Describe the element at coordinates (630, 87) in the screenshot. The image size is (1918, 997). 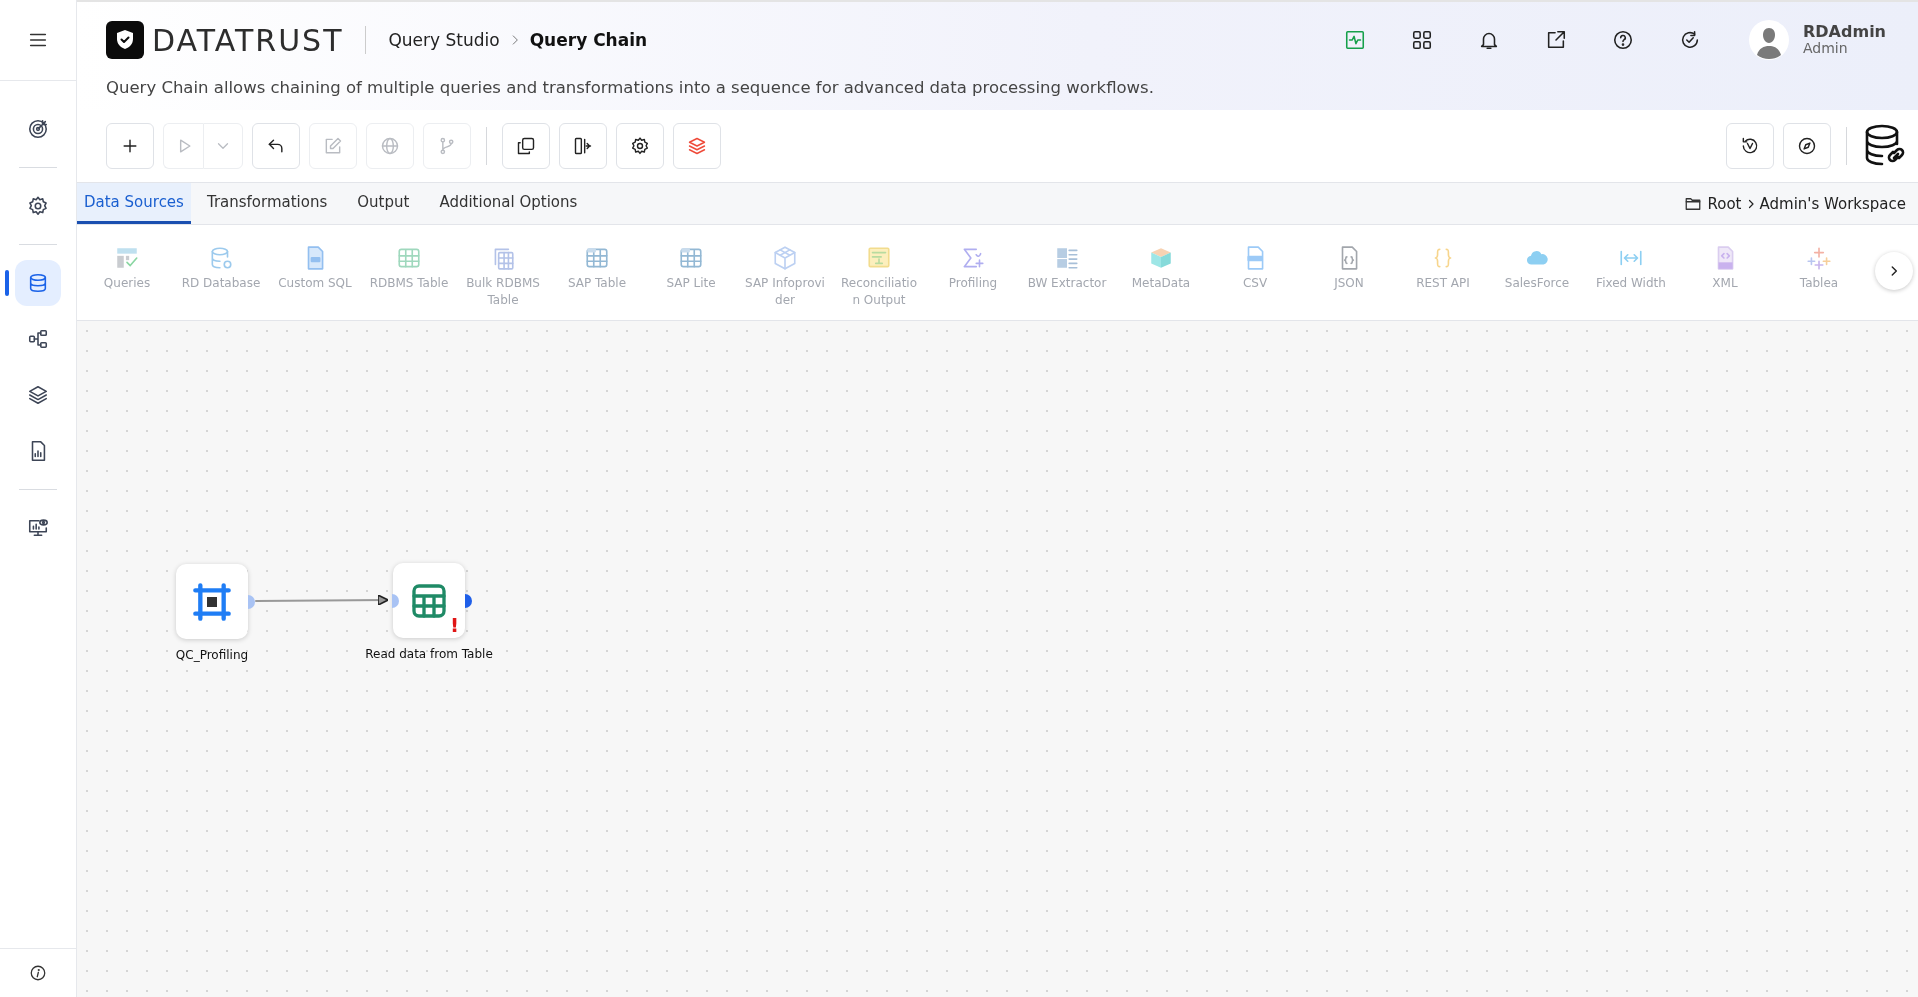
I see `page-description: Query Chain allows chaining of multiple queries and transformations into a sequence for advanced data processing workflows.` at that location.